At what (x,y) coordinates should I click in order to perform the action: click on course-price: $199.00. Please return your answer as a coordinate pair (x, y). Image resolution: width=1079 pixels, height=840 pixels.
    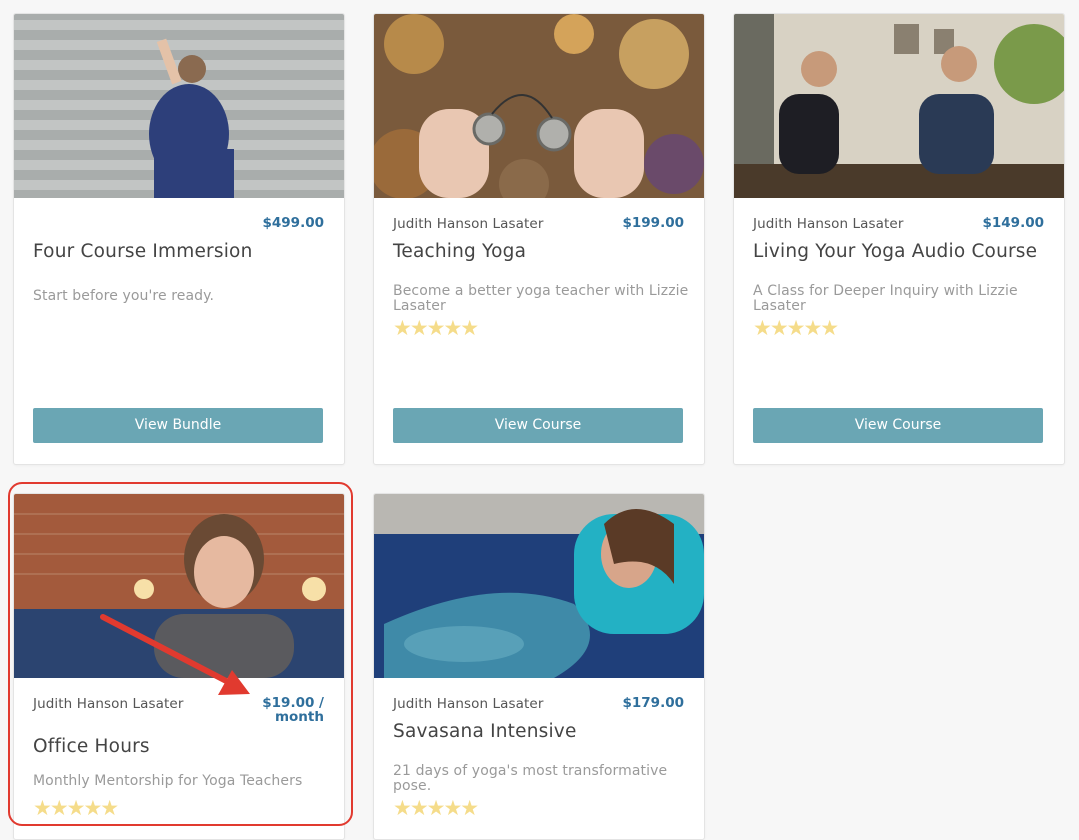
    Looking at the image, I should click on (653, 223).